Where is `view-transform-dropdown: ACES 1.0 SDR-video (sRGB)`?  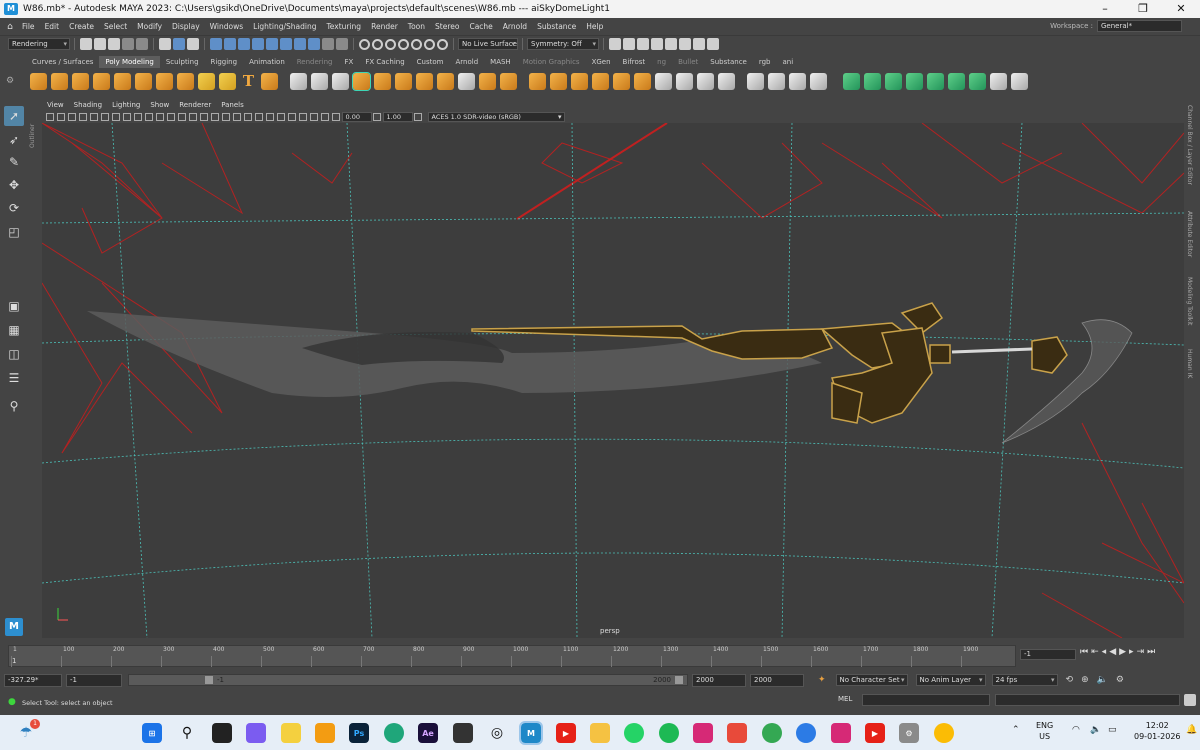
view-transform-dropdown: ACES 1.0 SDR-video (sRGB) is located at coordinates (496, 117).